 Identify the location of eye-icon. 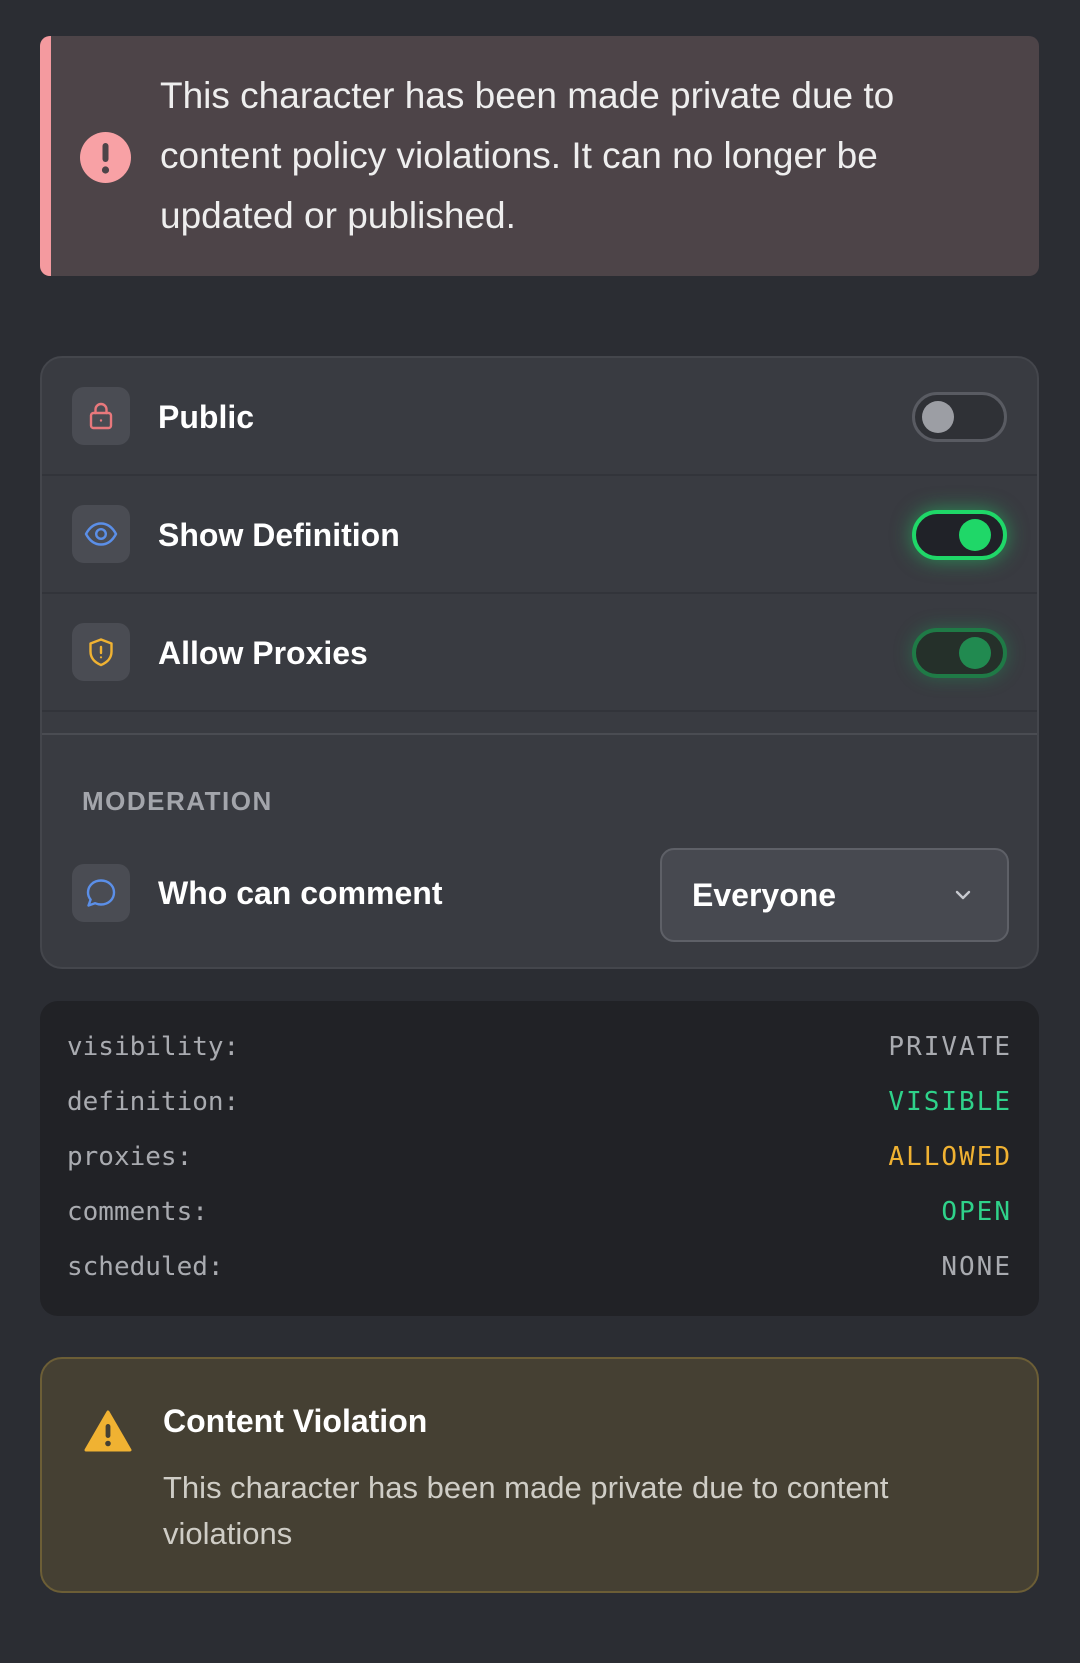
(101, 534).